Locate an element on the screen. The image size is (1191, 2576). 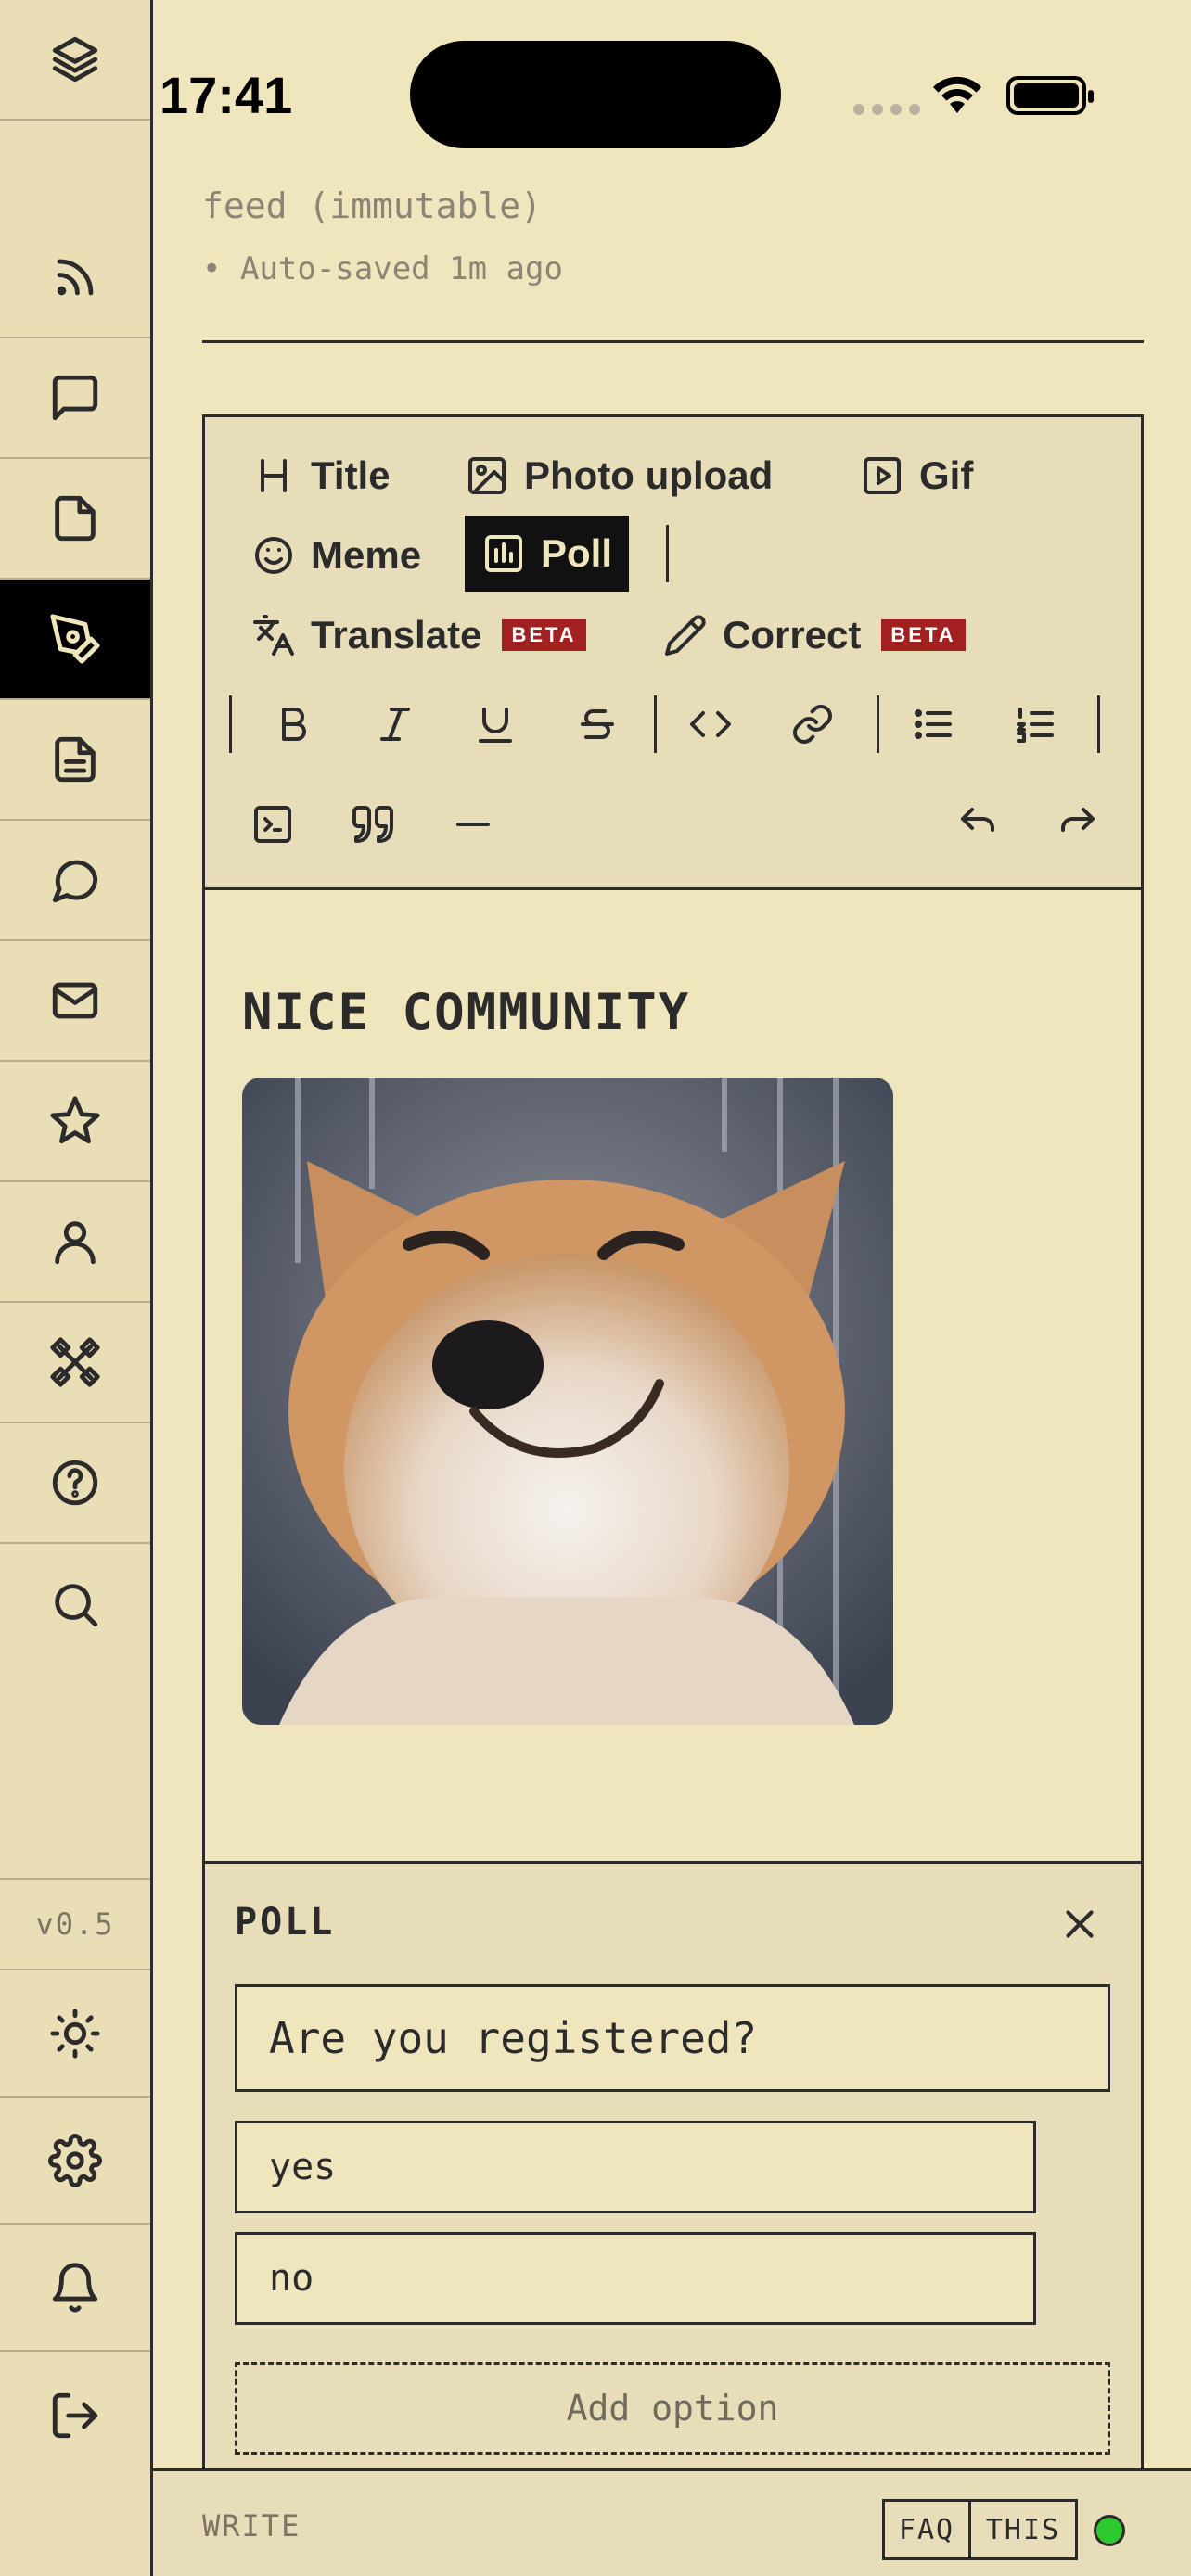
message-circle-icon is located at coordinates (75, 881).